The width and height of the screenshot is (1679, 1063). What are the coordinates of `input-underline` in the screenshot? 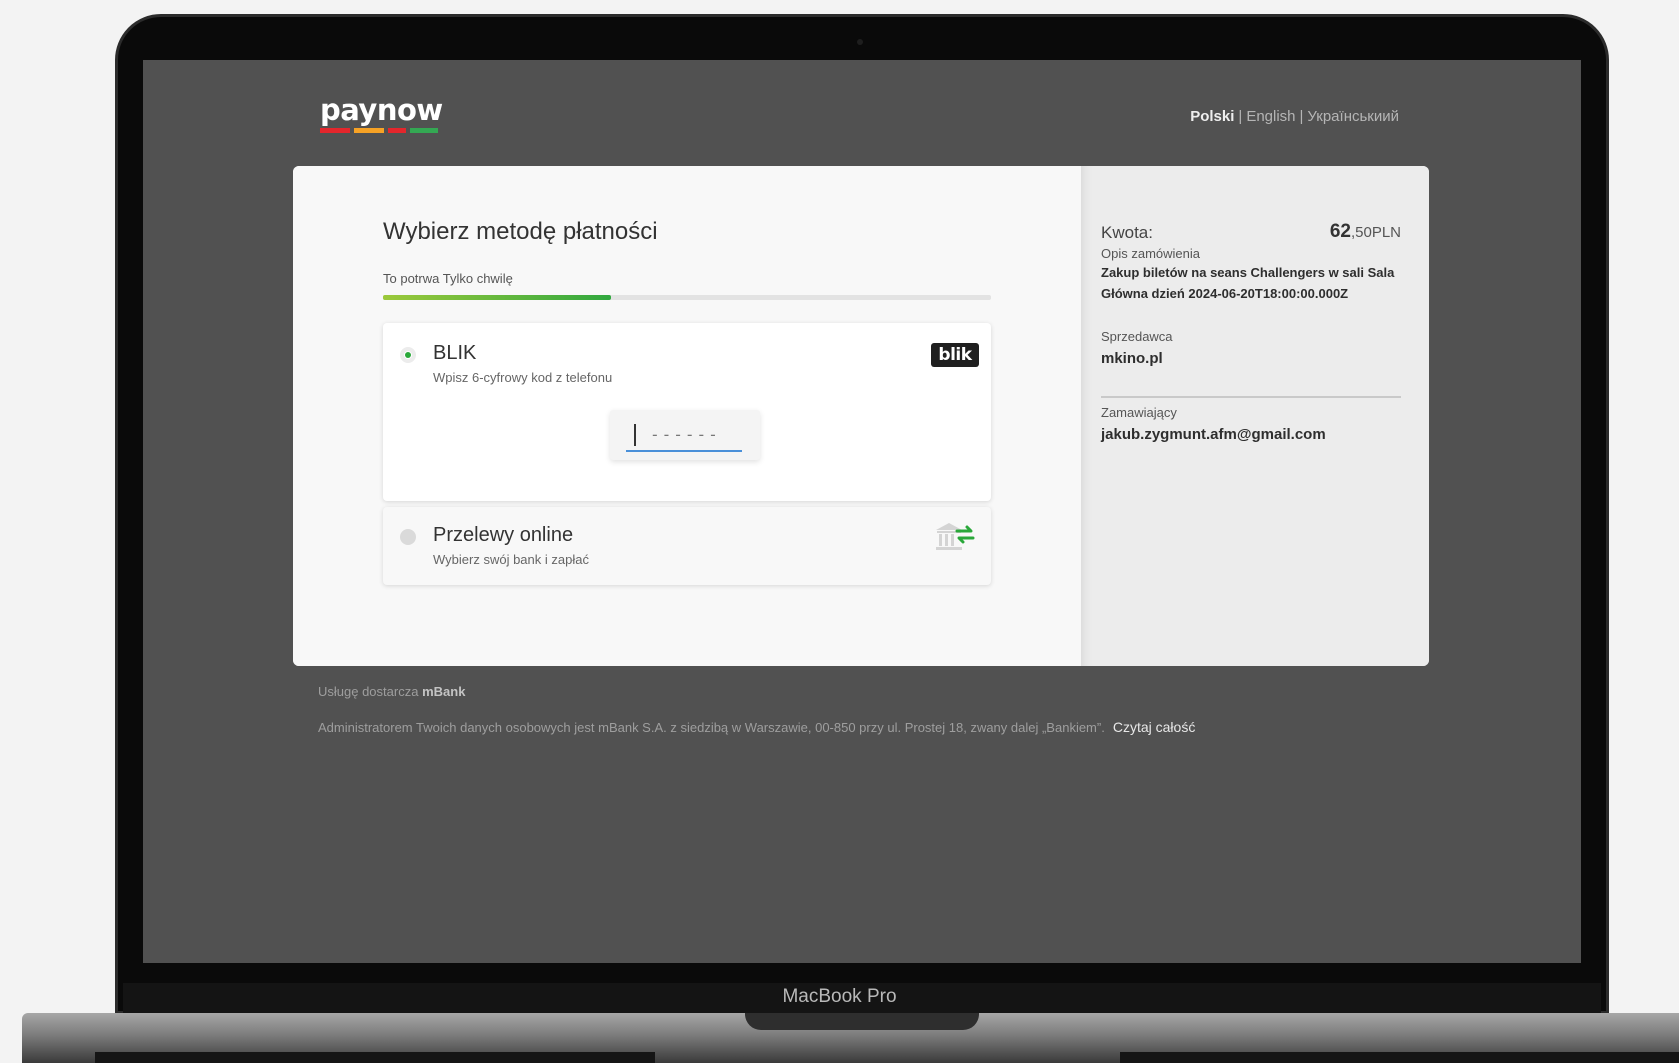 It's located at (684, 451).